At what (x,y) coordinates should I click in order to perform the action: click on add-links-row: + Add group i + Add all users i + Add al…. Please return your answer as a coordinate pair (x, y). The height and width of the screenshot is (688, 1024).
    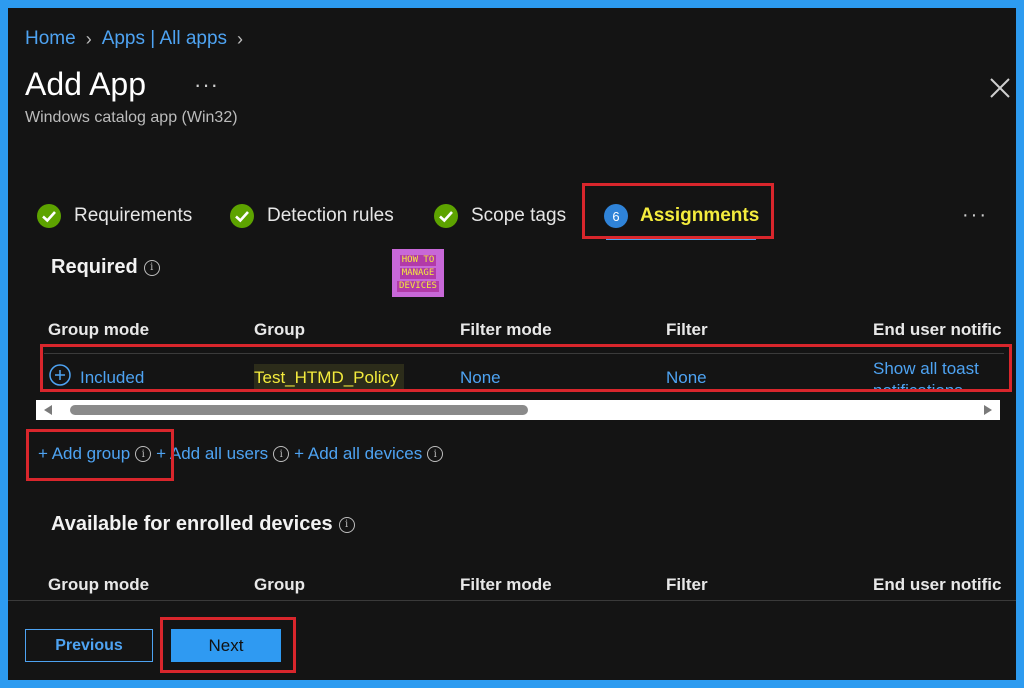
    Looking at the image, I should click on (241, 454).